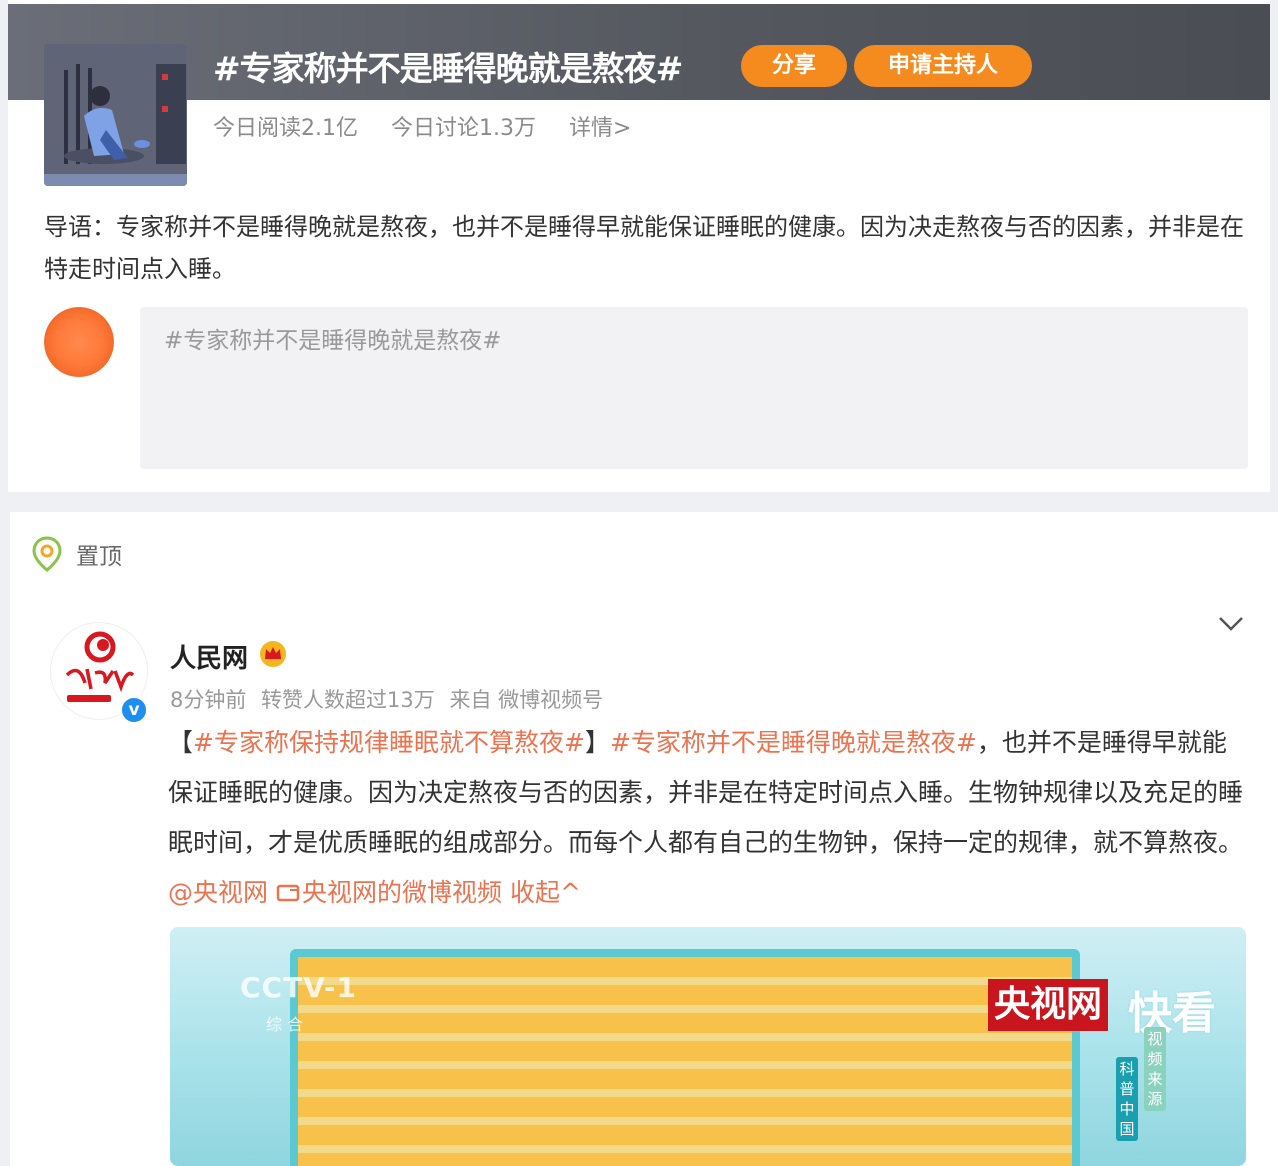 This screenshot has width=1278, height=1166. I want to click on channel-sub-label: 综 合, so click(285, 1024).